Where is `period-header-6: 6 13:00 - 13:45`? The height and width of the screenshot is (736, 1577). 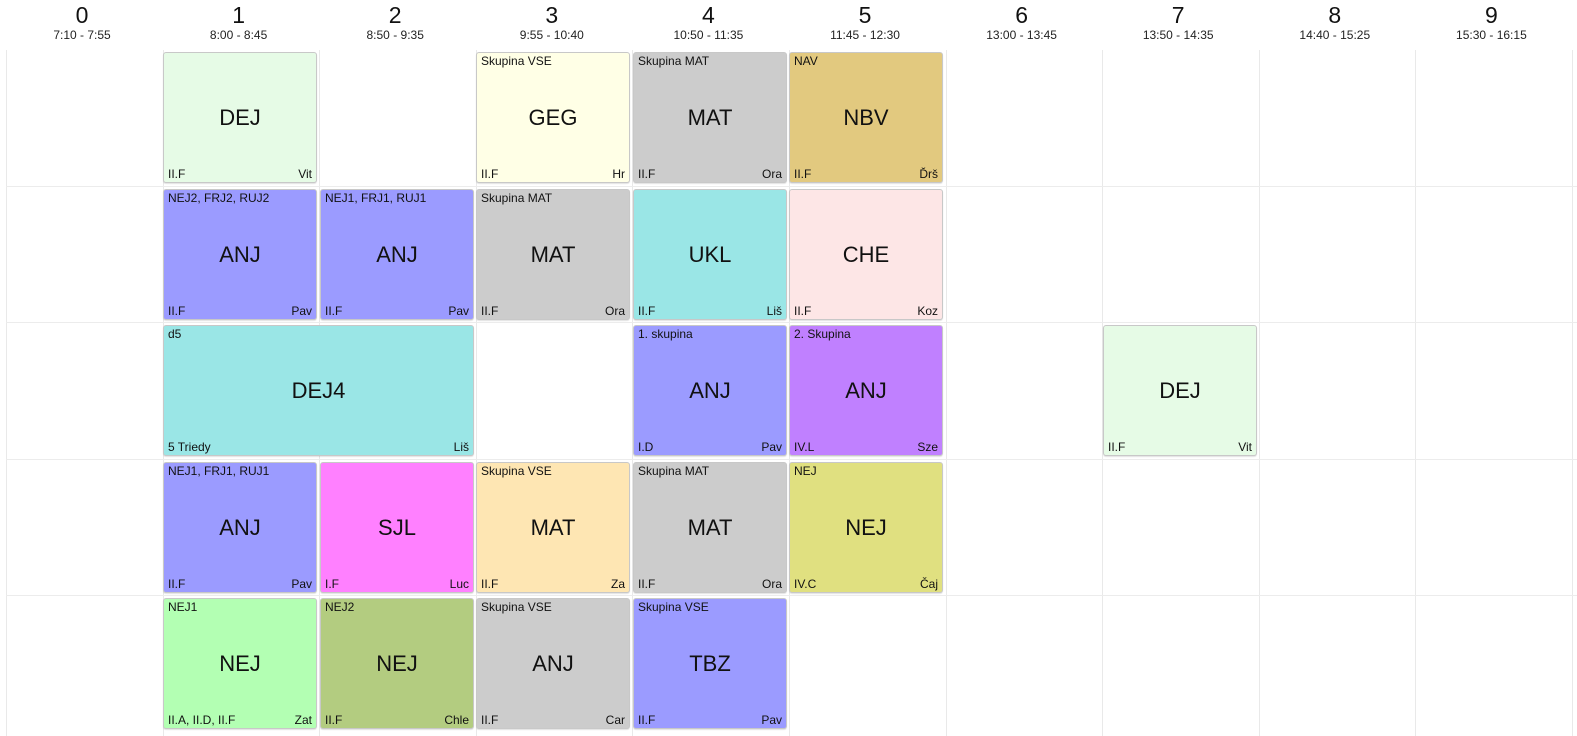 period-header-6: 6 13:00 - 13:45 is located at coordinates (1022, 24).